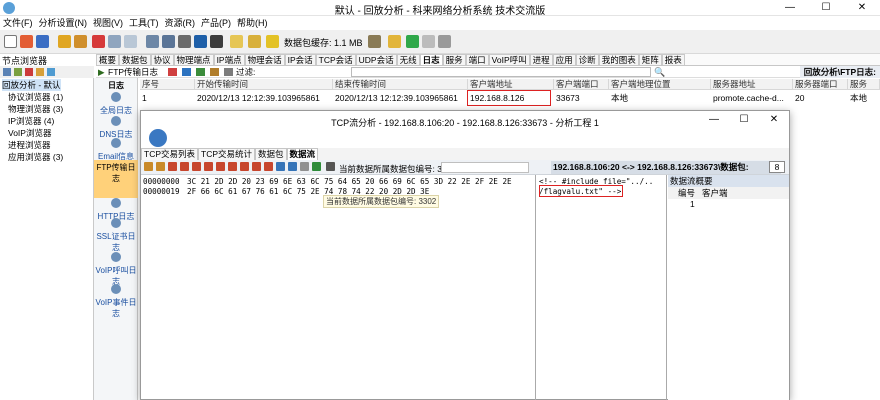 Image resolution: width=880 pixels, height=400 pixels. Describe the element at coordinates (280, 166) in the screenshot. I see `client-color-icon` at that location.